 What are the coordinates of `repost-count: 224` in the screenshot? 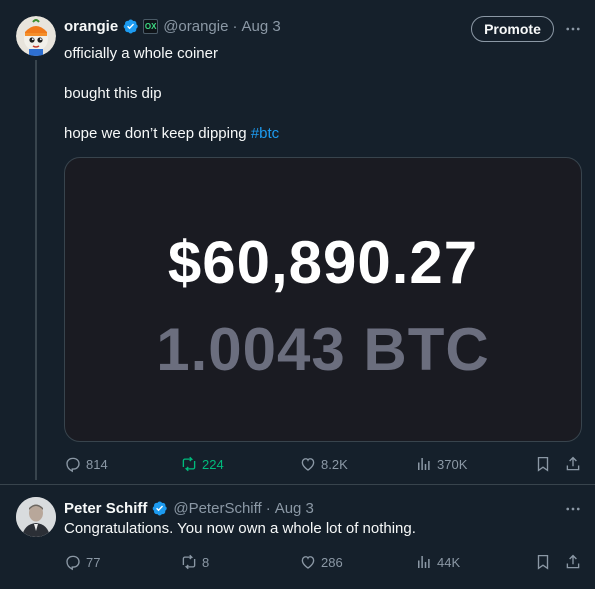 It's located at (213, 464).